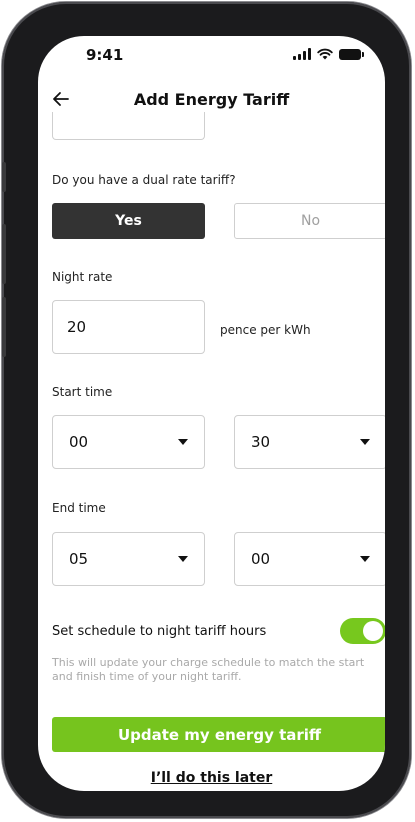 Image resolution: width=415 pixels, height=822 pixels. What do you see at coordinates (309, 442) in the screenshot?
I see `start-minute-select: 30` at bounding box center [309, 442].